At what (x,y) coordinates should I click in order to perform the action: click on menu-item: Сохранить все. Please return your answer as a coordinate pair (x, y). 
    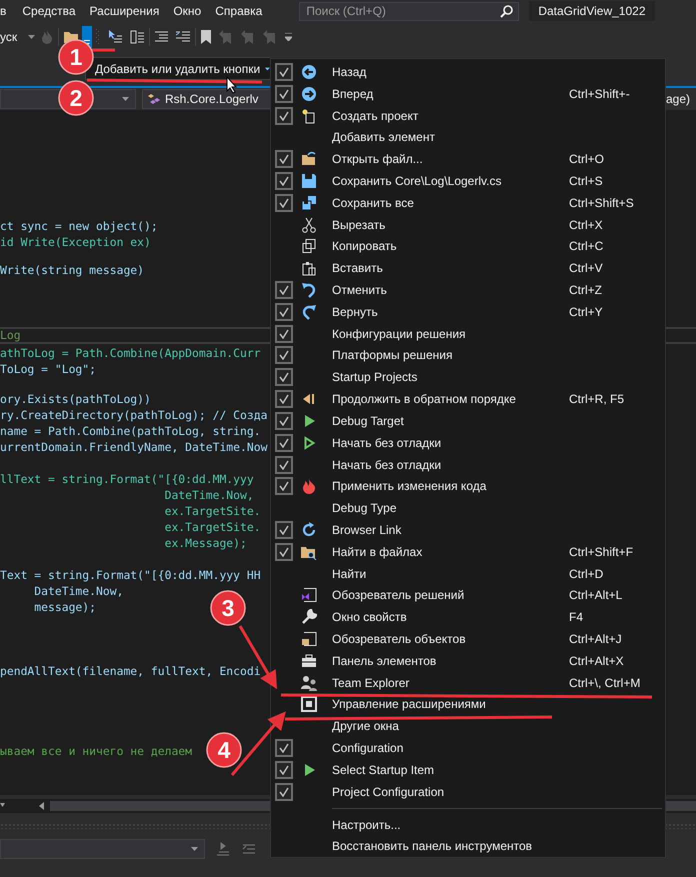
    Looking at the image, I should click on (450, 203).